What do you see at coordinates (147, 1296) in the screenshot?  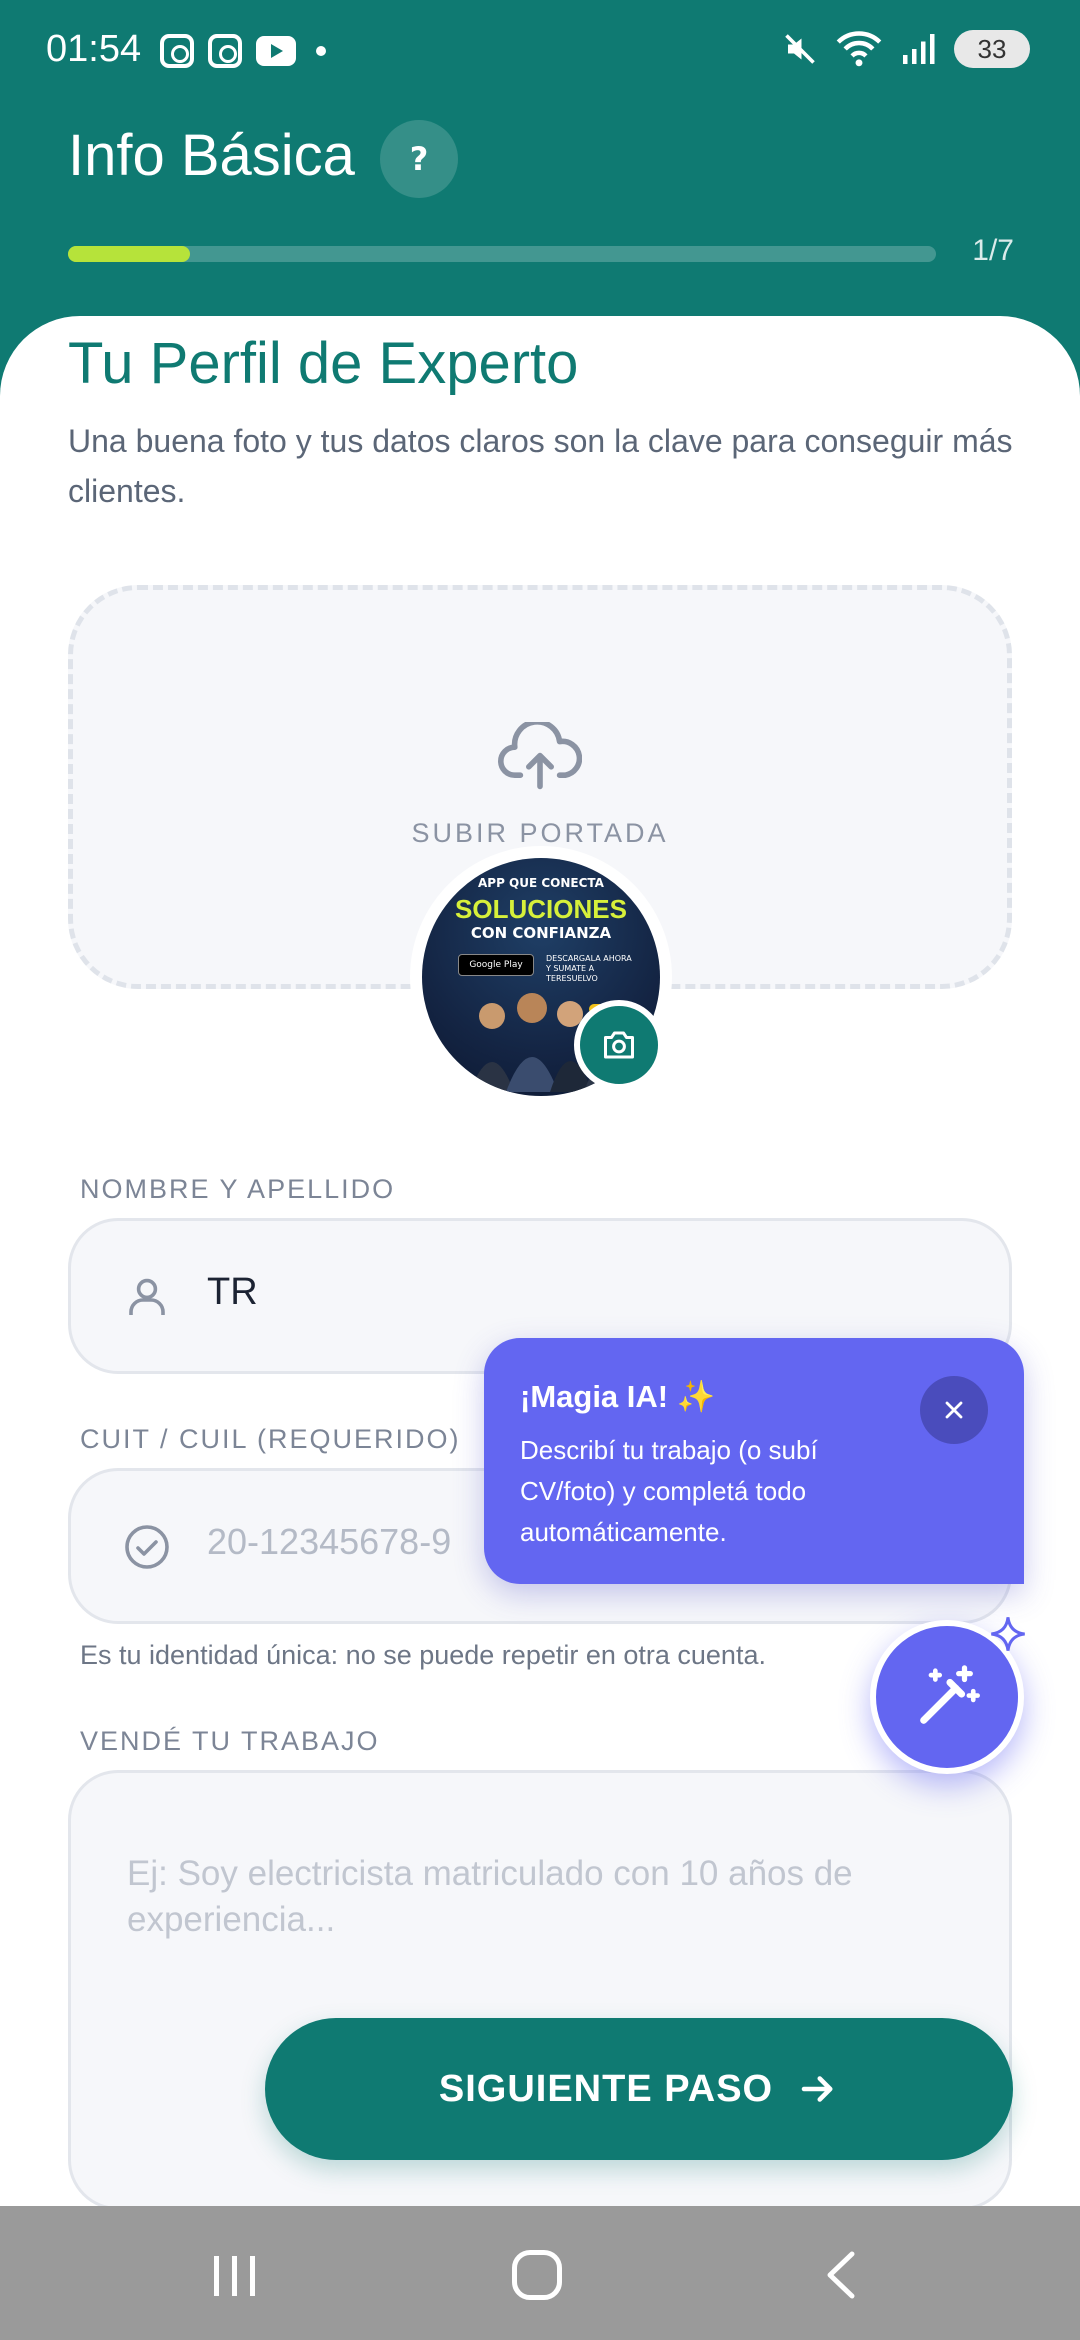 I see `user-icon` at bounding box center [147, 1296].